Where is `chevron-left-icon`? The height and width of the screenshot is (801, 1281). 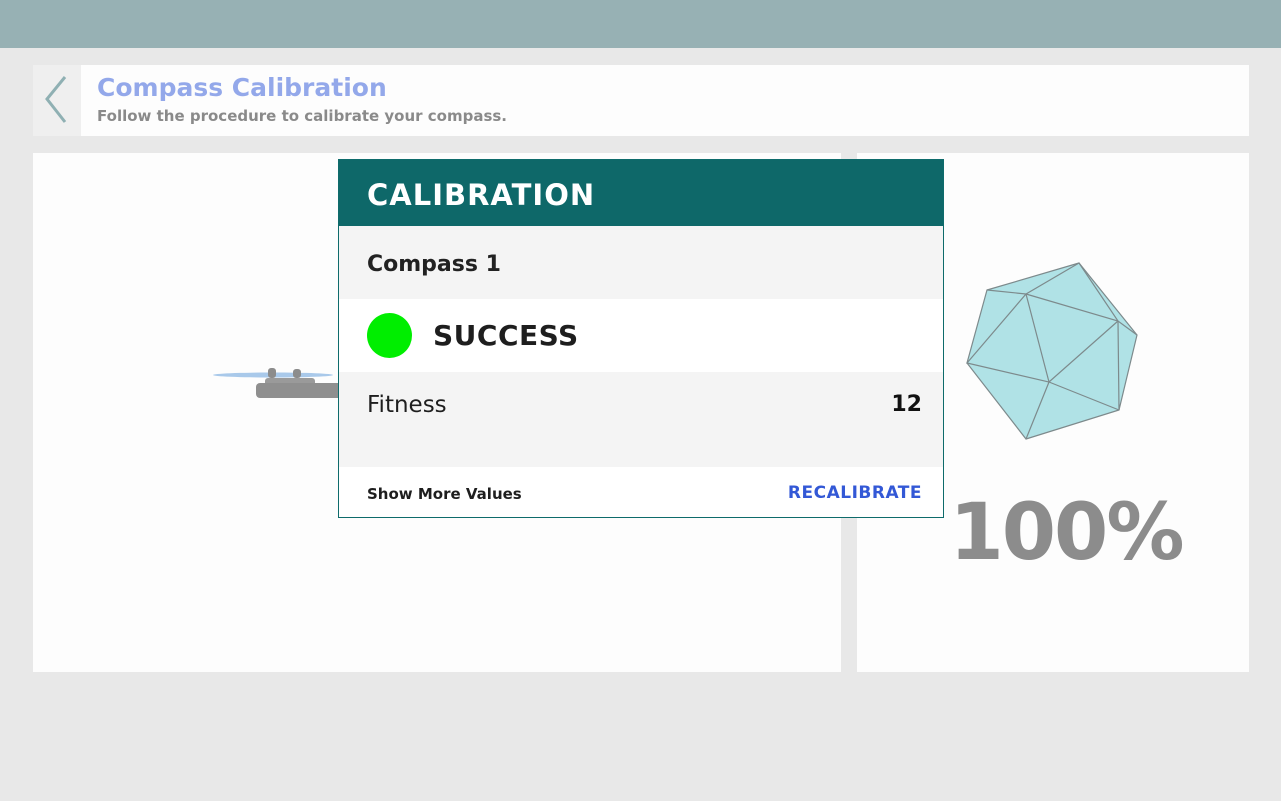 chevron-left-icon is located at coordinates (56, 99).